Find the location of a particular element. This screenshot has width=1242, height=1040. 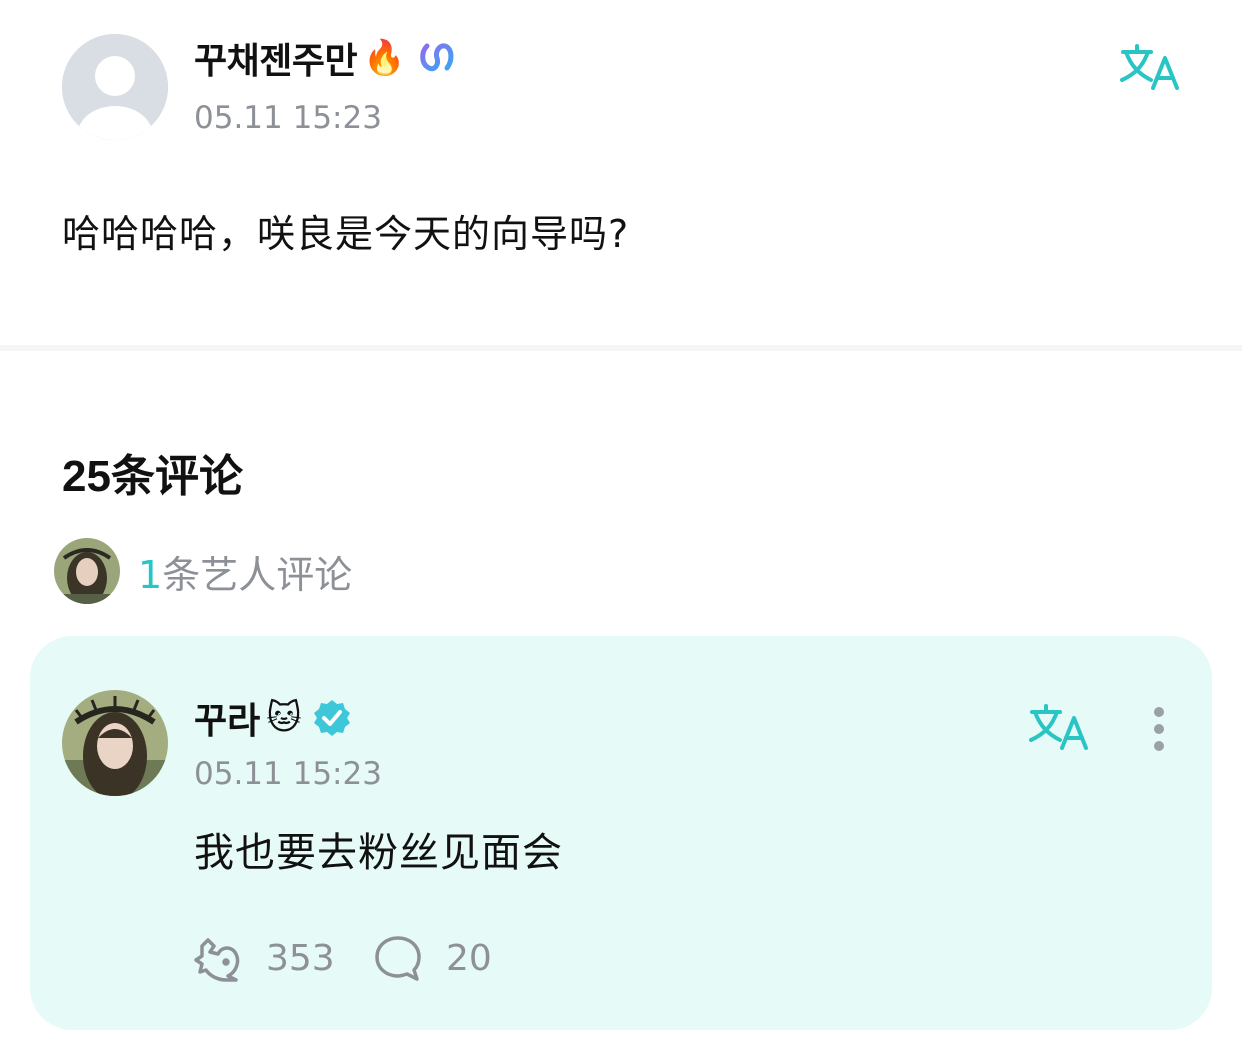

reply-icon is located at coordinates (398, 958).